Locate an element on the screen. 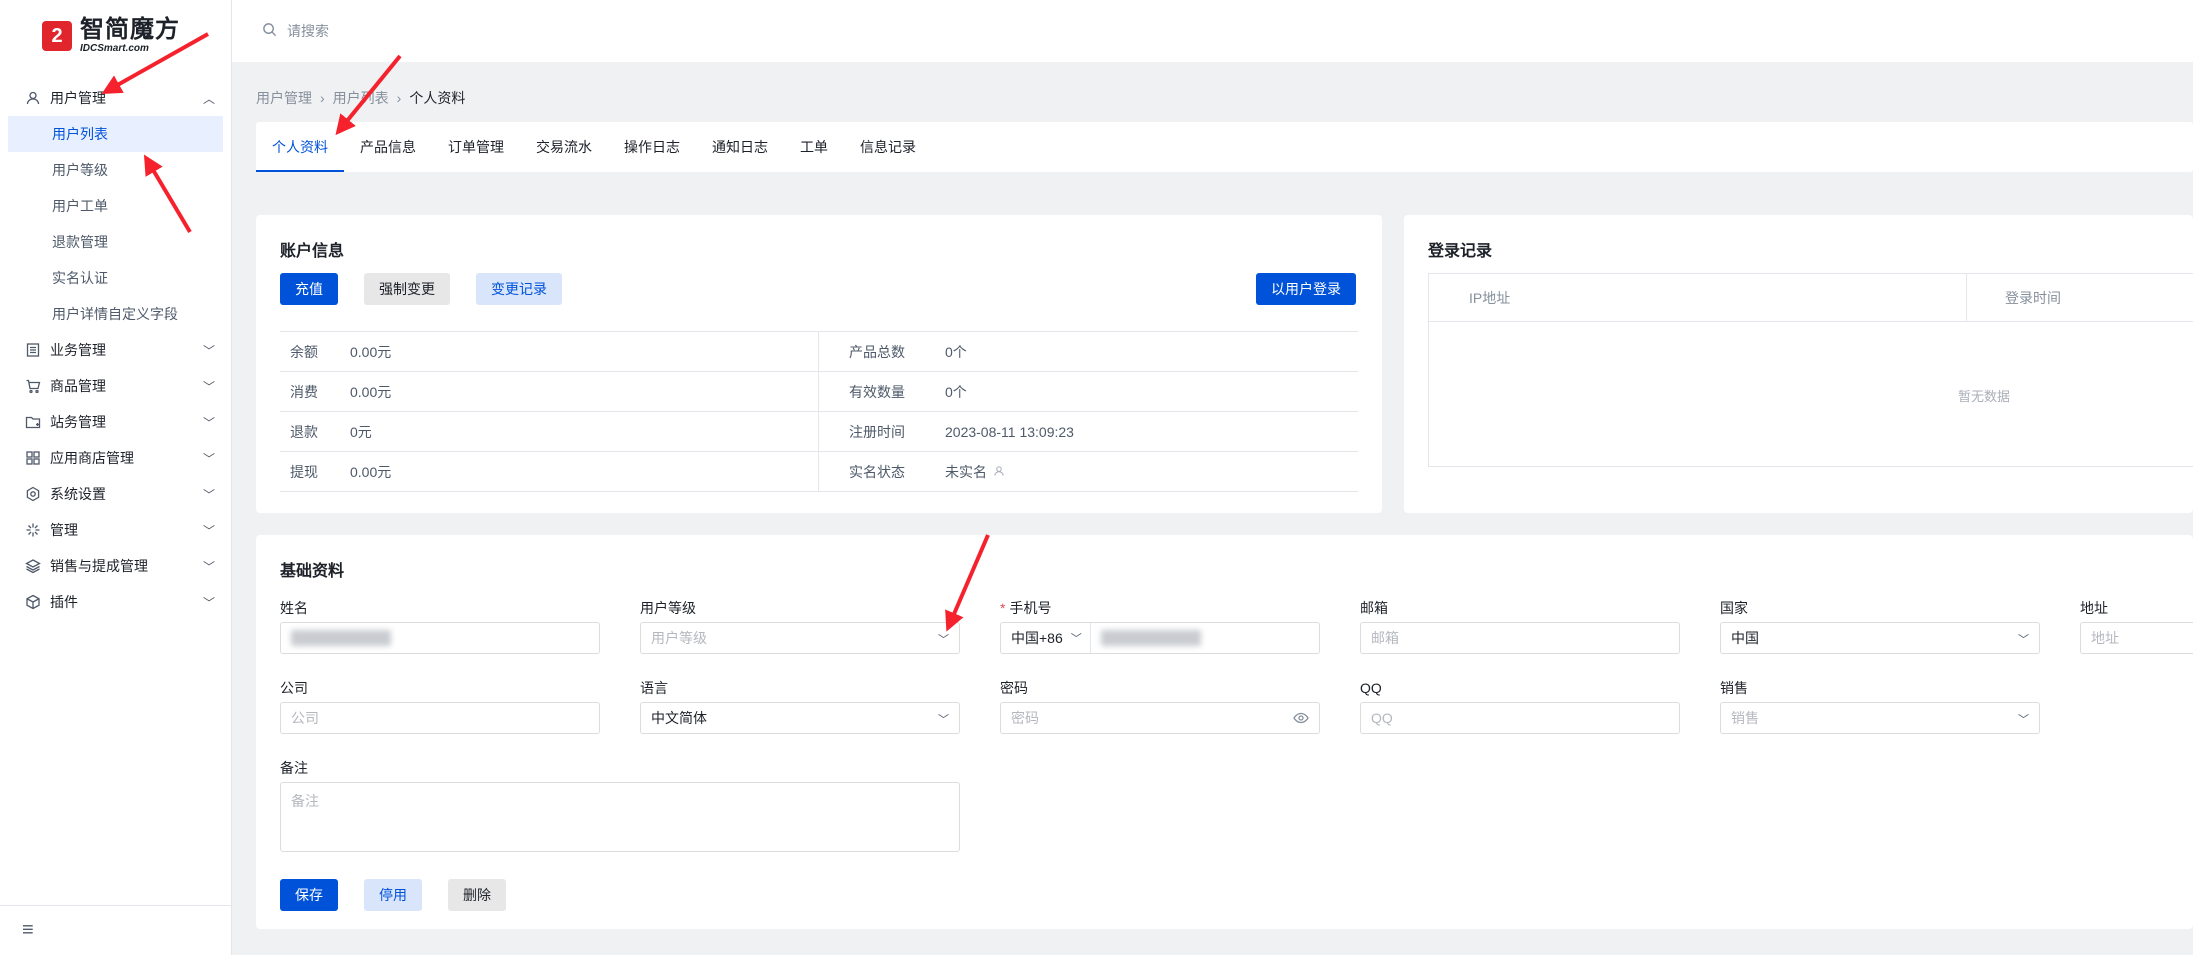 The height and width of the screenshot is (955, 2193). tab-notification-log: 通知日志 is located at coordinates (740, 147).